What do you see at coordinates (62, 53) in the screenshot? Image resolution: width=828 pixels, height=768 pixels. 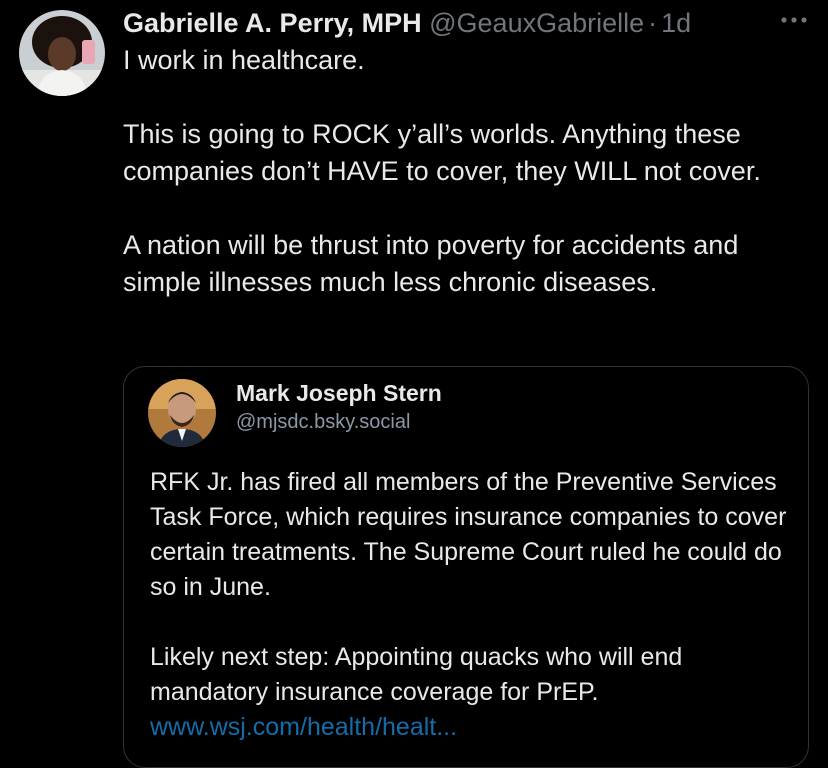 I see `author-avatar` at bounding box center [62, 53].